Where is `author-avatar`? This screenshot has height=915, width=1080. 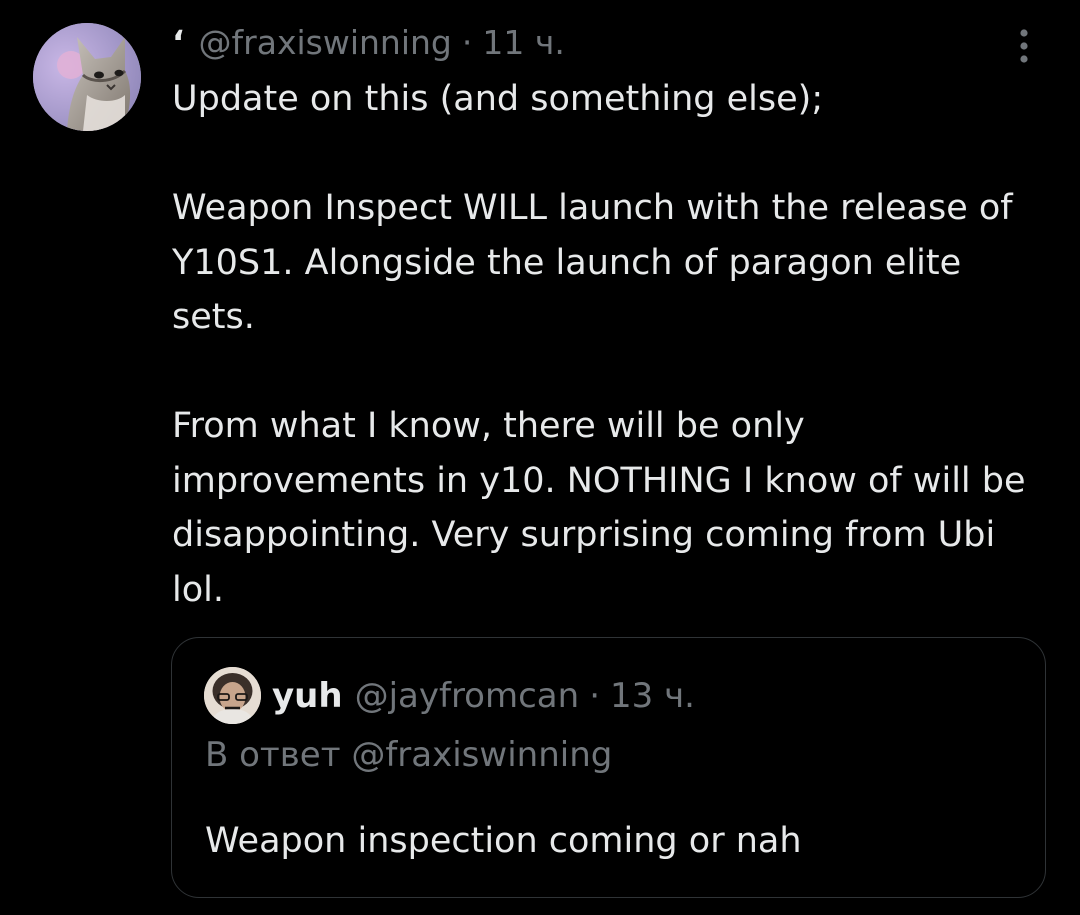
author-avatar is located at coordinates (87, 77).